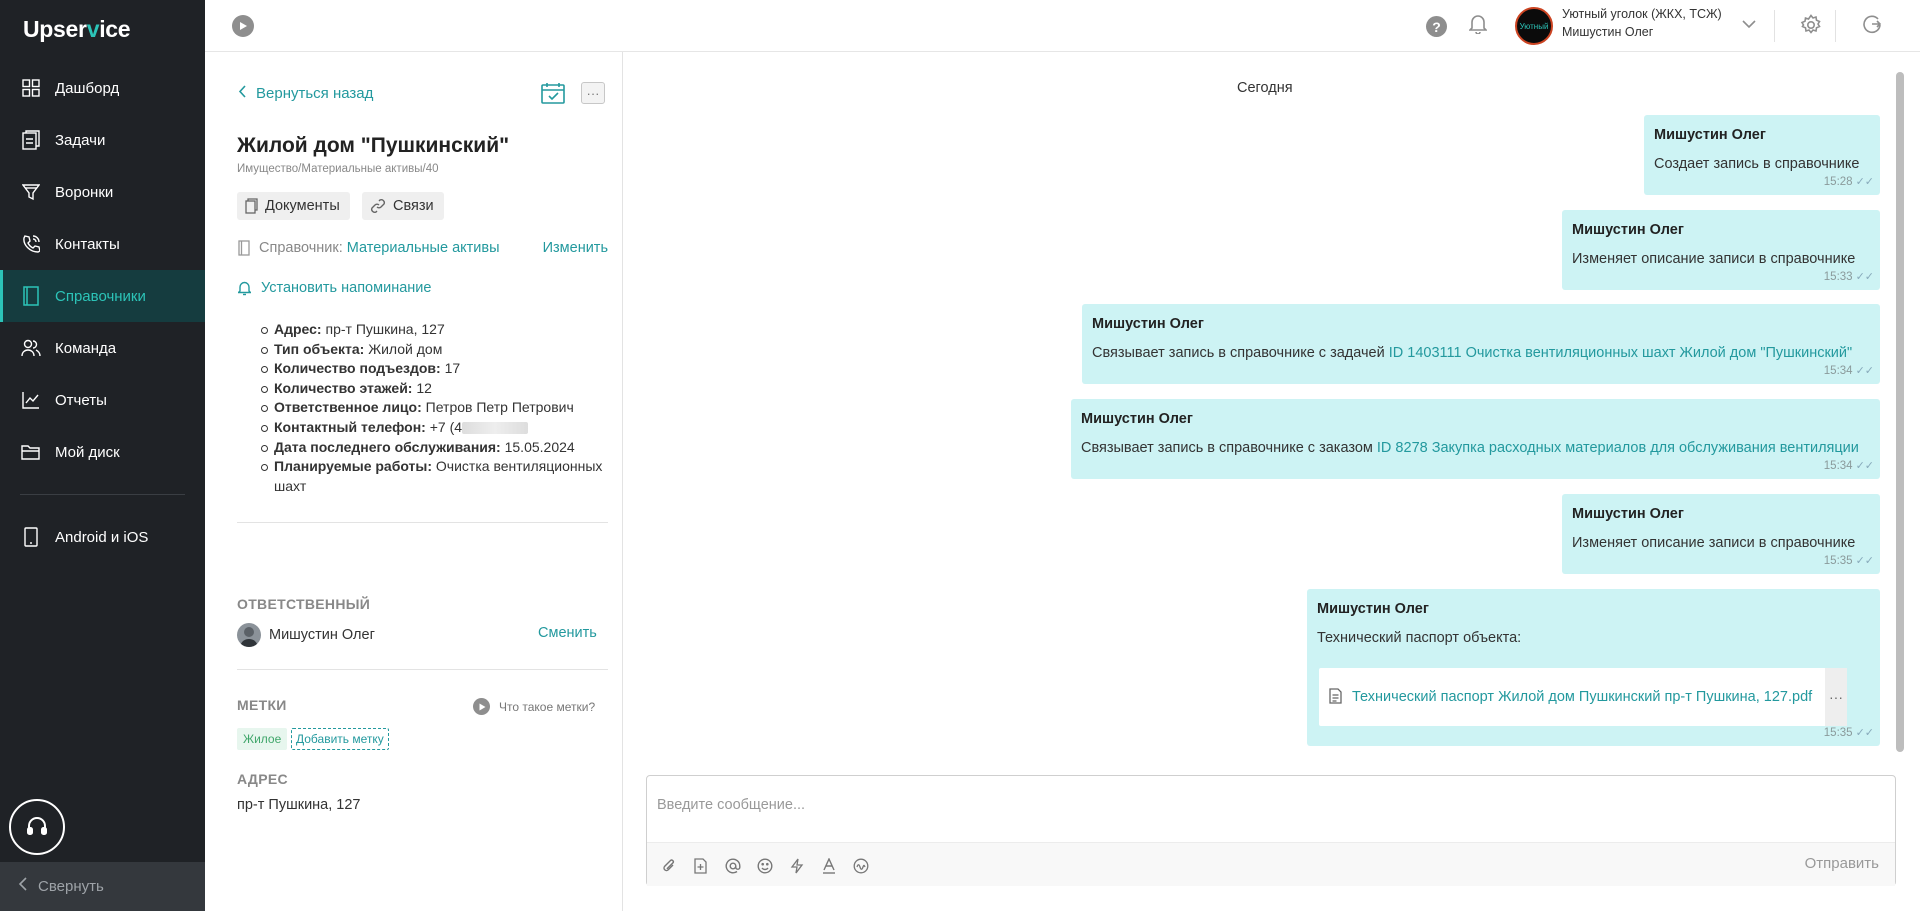  I want to click on sidebar-item-mobile: Android и iOS, so click(102, 537).